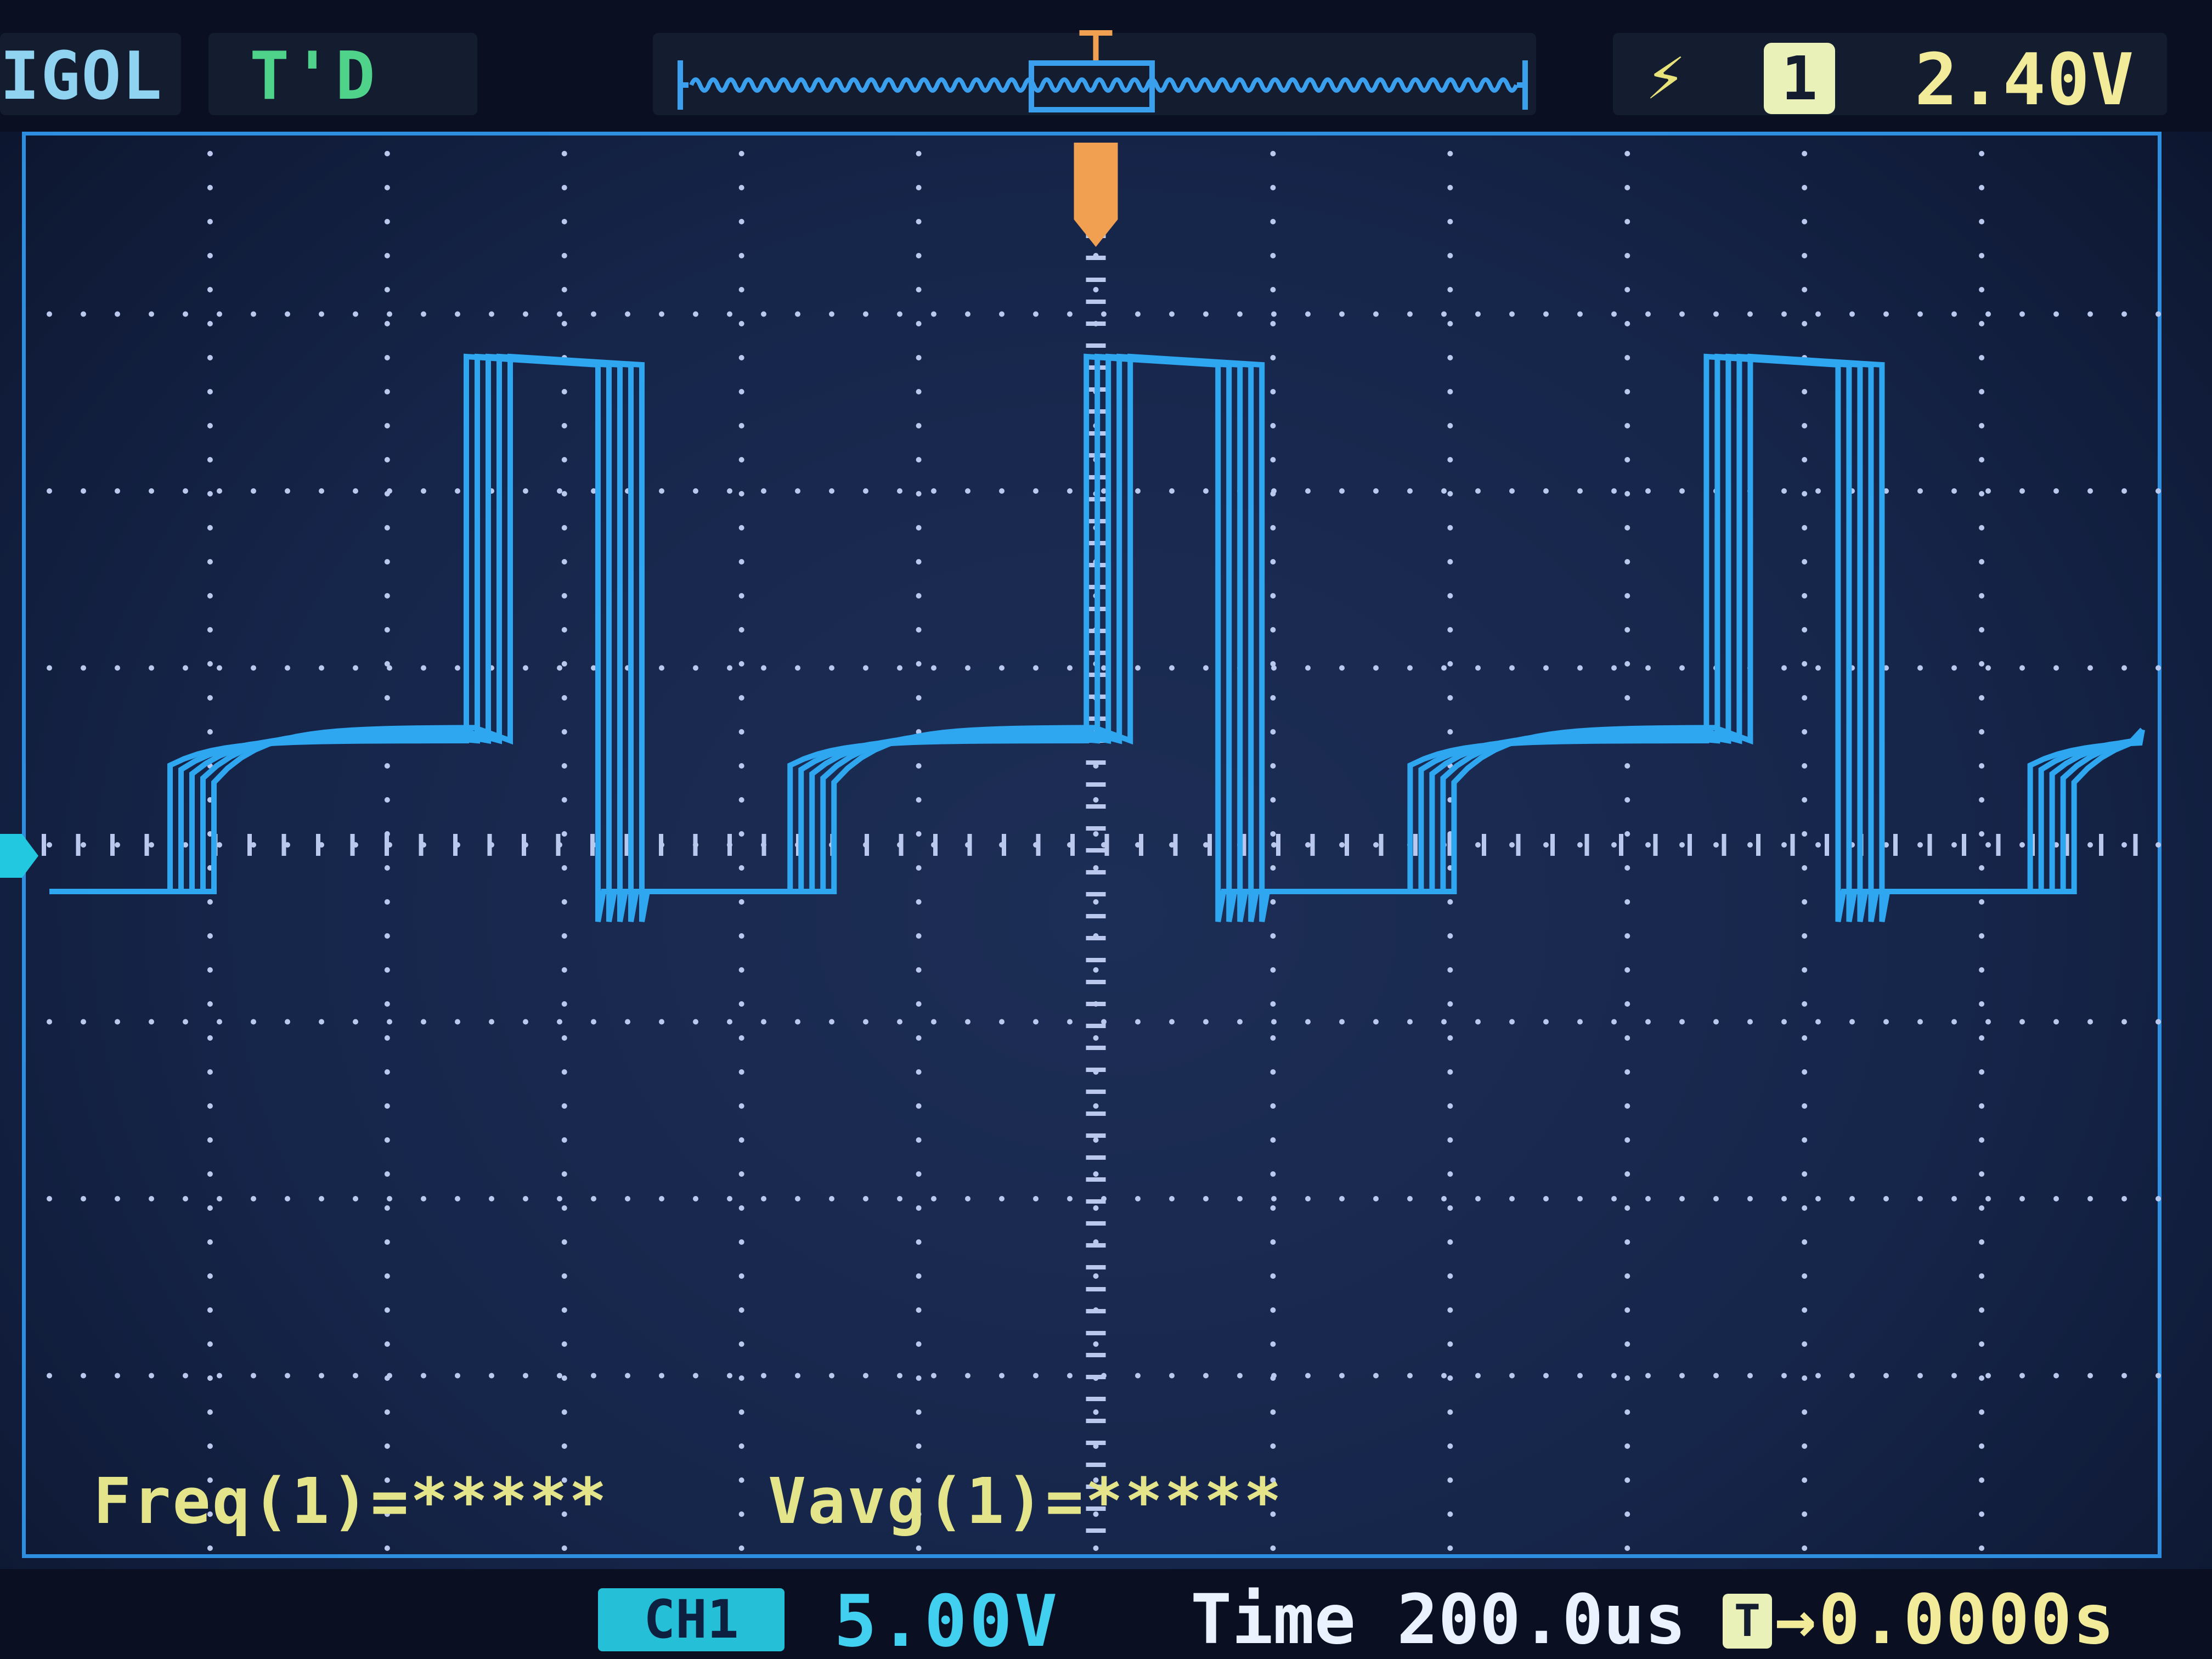 This screenshot has height=1659, width=2212. What do you see at coordinates (1096, 195) in the screenshot?
I see `trigger-position-marker` at bounding box center [1096, 195].